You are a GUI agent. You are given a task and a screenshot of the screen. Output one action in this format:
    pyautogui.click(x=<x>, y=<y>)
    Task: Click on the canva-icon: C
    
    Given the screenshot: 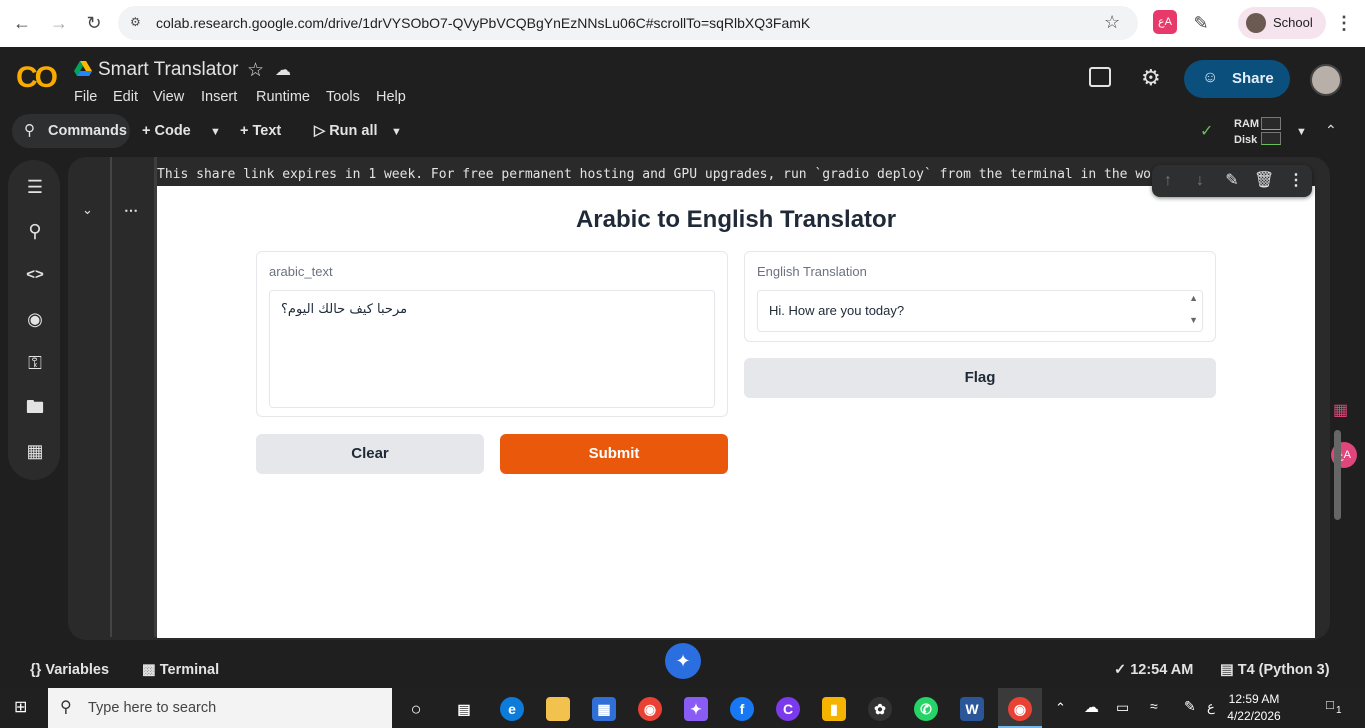 What is the action you would take?
    pyautogui.click(x=788, y=709)
    